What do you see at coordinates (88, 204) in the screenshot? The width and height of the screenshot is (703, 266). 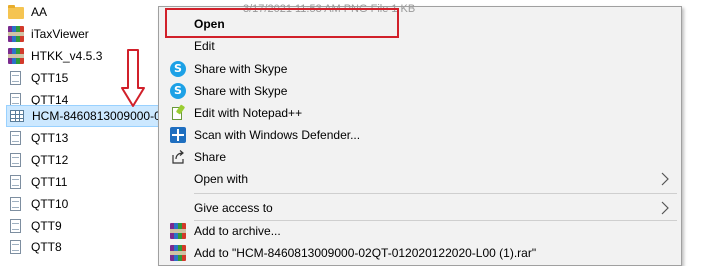 I see `file-row-qtt10: QTT10` at bounding box center [88, 204].